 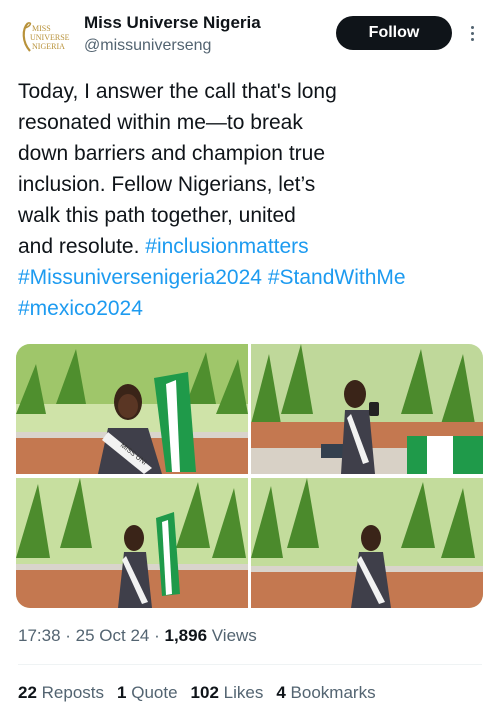 What do you see at coordinates (252, 308) in the screenshot?
I see `tweet-line: #mexico2024` at bounding box center [252, 308].